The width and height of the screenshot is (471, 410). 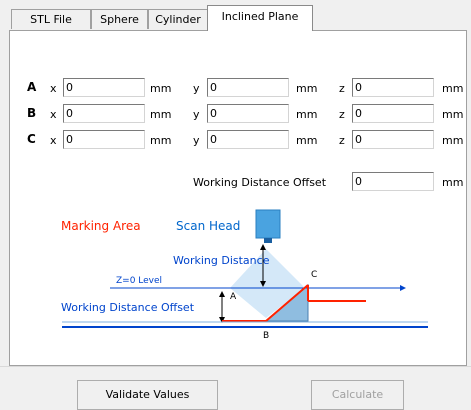 What do you see at coordinates (314, 275) in the screenshot?
I see `point-c-label: C` at bounding box center [314, 275].